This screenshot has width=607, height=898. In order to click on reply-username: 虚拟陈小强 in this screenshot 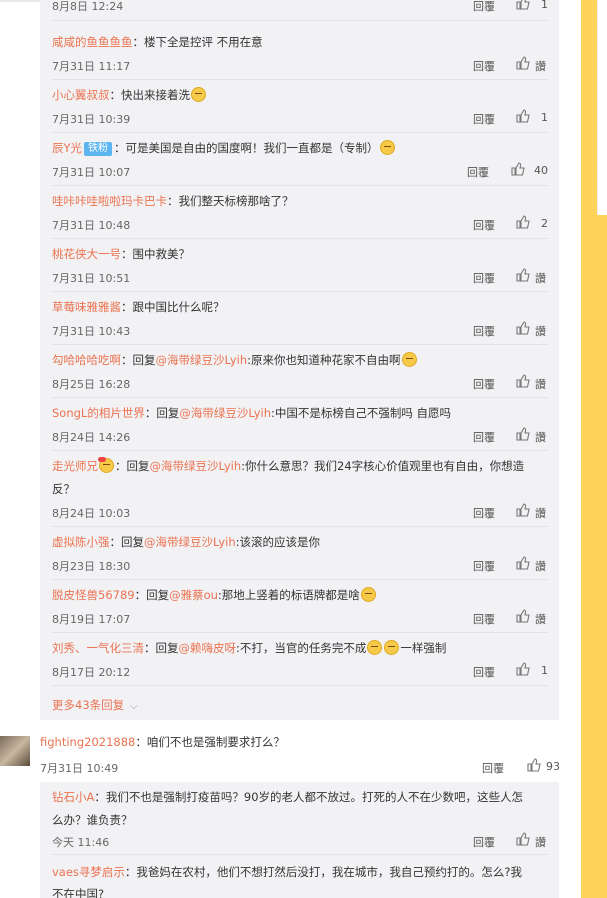, I will do `click(81, 542)`.